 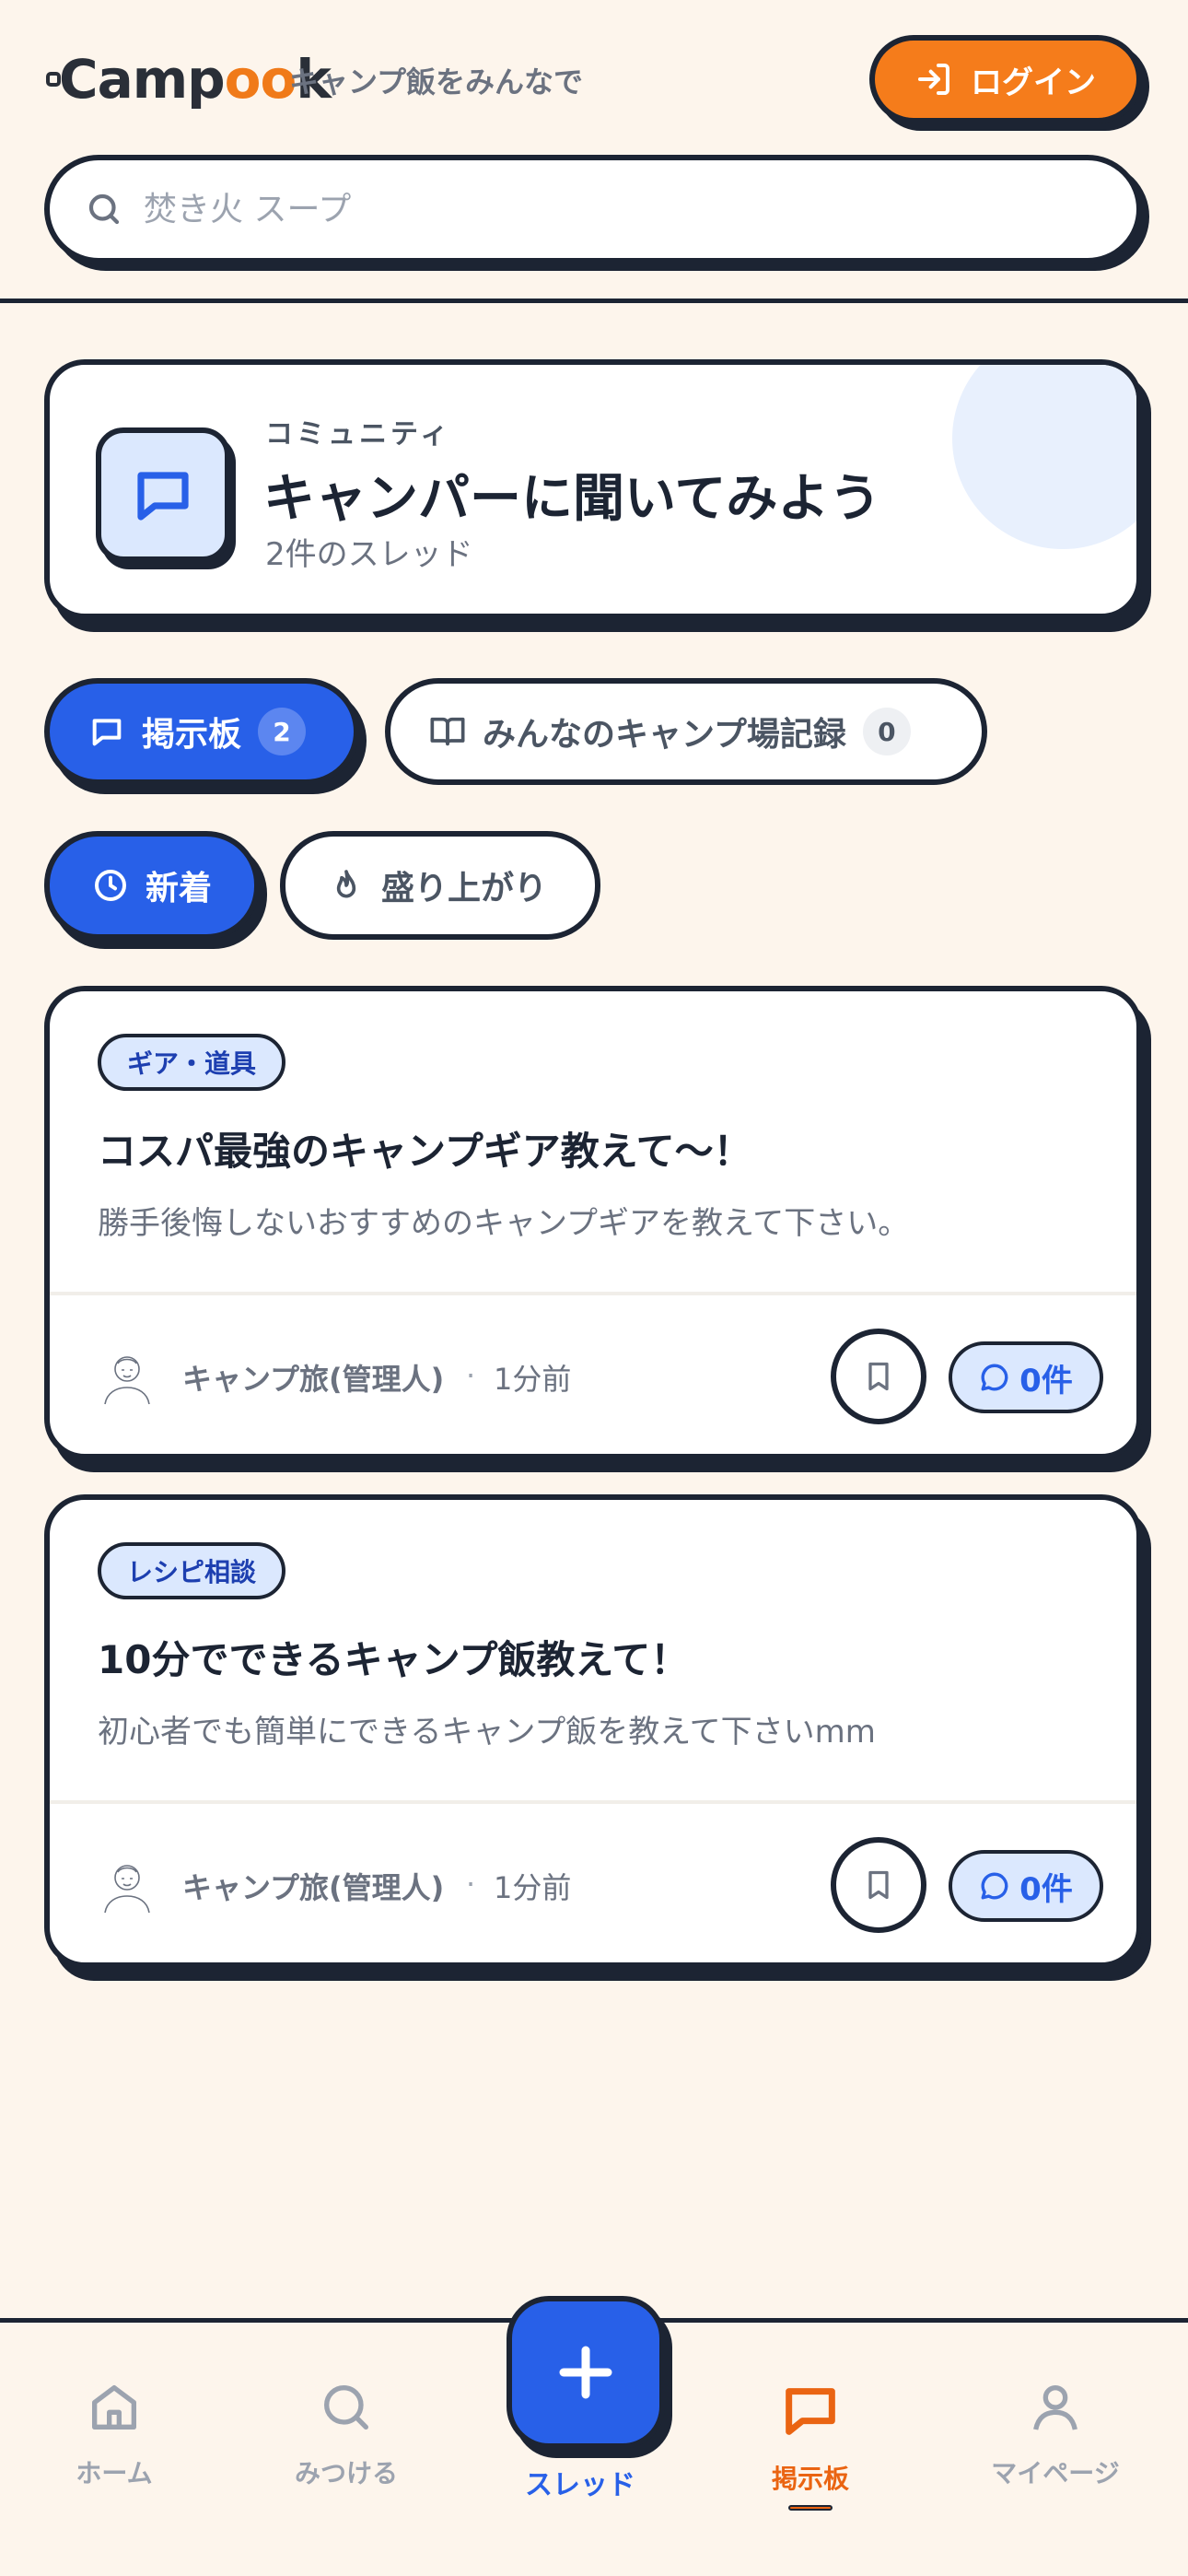 What do you see at coordinates (447, 731) in the screenshot?
I see `book-icon` at bounding box center [447, 731].